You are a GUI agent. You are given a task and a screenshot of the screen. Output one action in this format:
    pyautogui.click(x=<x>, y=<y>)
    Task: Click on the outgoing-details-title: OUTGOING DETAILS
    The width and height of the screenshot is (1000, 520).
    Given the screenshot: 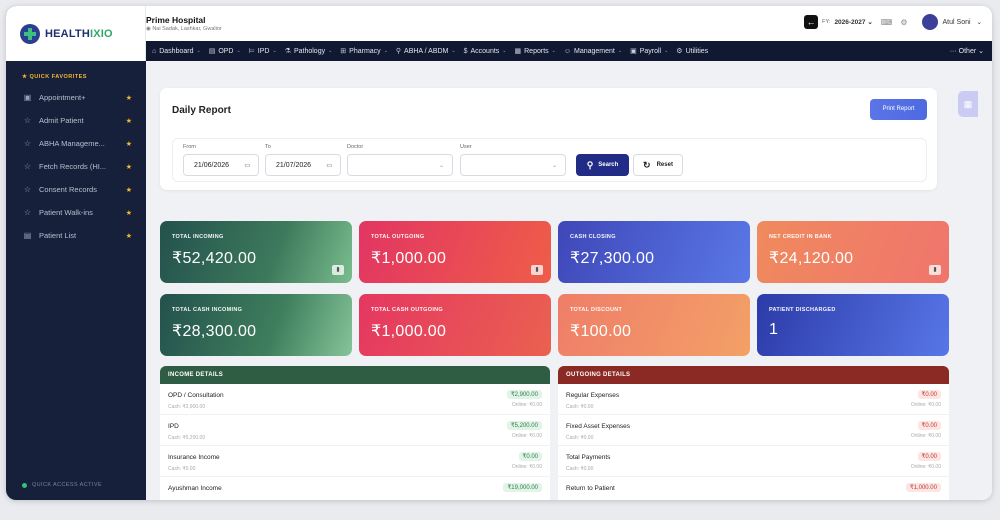 What is the action you would take?
    pyautogui.click(x=753, y=375)
    